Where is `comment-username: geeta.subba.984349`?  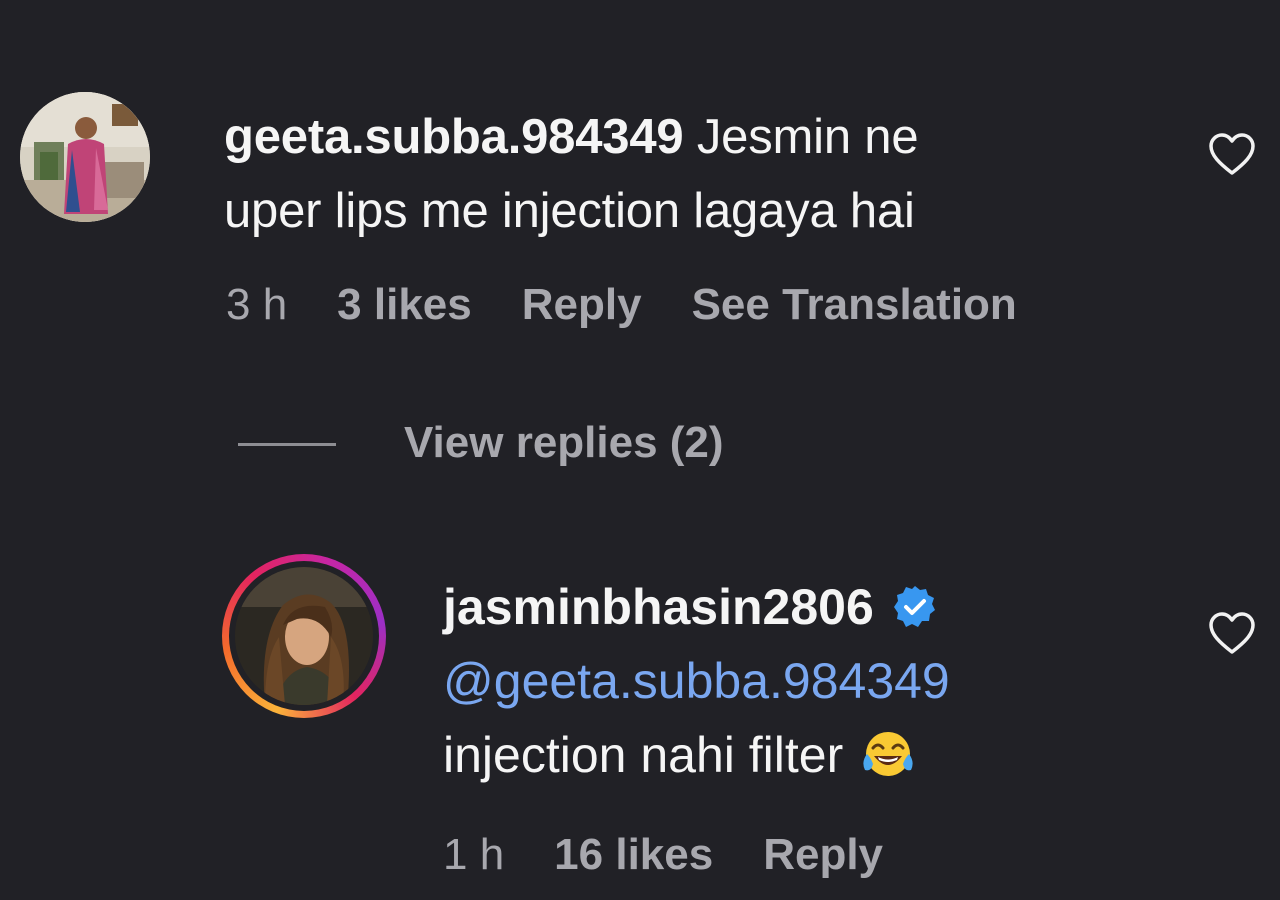 comment-username: geeta.subba.984349 is located at coordinates (454, 137).